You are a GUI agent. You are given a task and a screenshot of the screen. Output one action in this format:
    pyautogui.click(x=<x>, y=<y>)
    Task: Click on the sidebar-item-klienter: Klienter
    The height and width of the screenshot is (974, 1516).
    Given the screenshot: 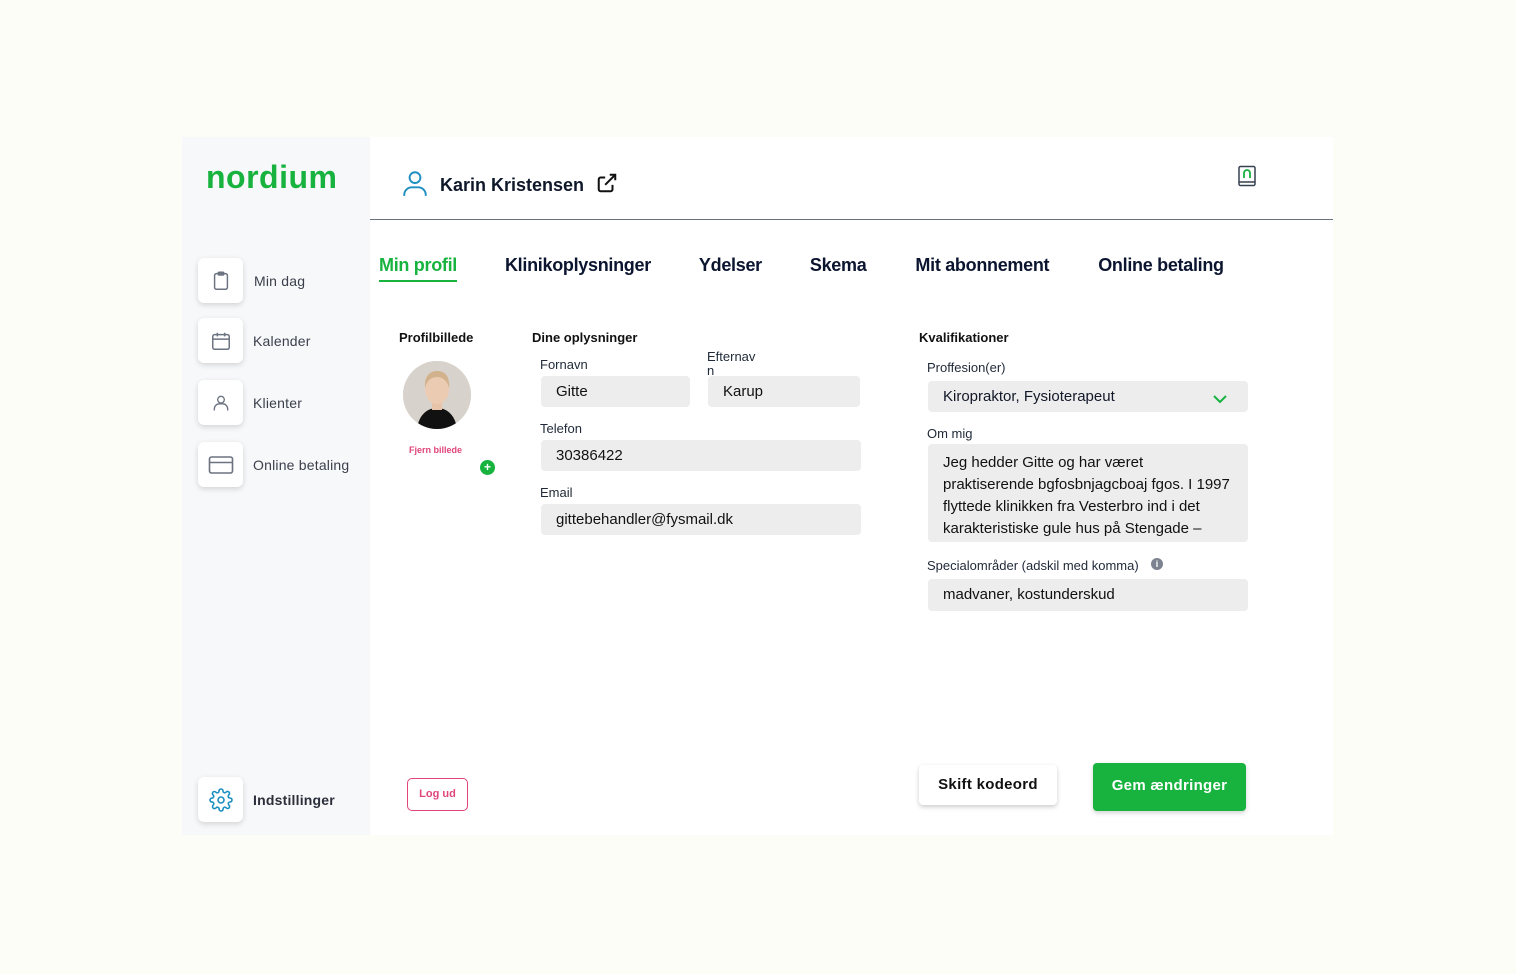 What is the action you would take?
    pyautogui.click(x=250, y=402)
    